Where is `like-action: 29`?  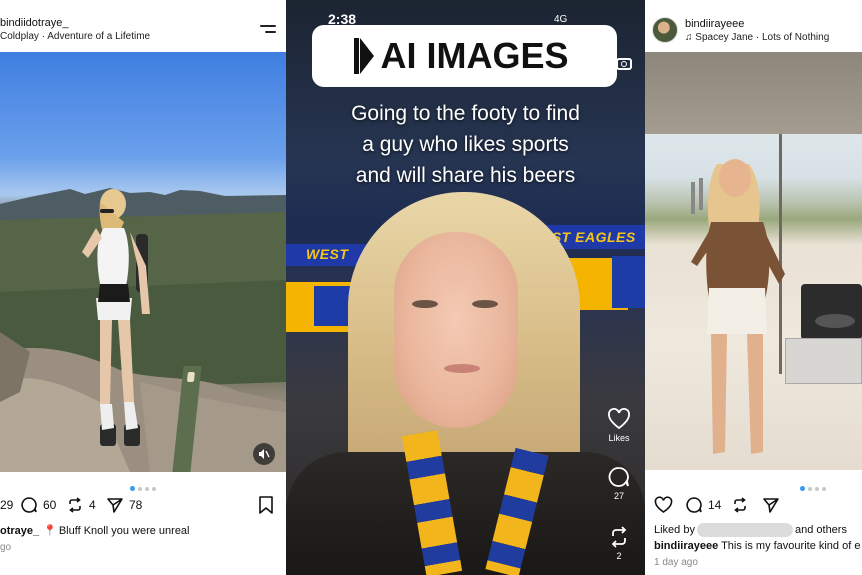 like-action: 29 is located at coordinates (6, 505).